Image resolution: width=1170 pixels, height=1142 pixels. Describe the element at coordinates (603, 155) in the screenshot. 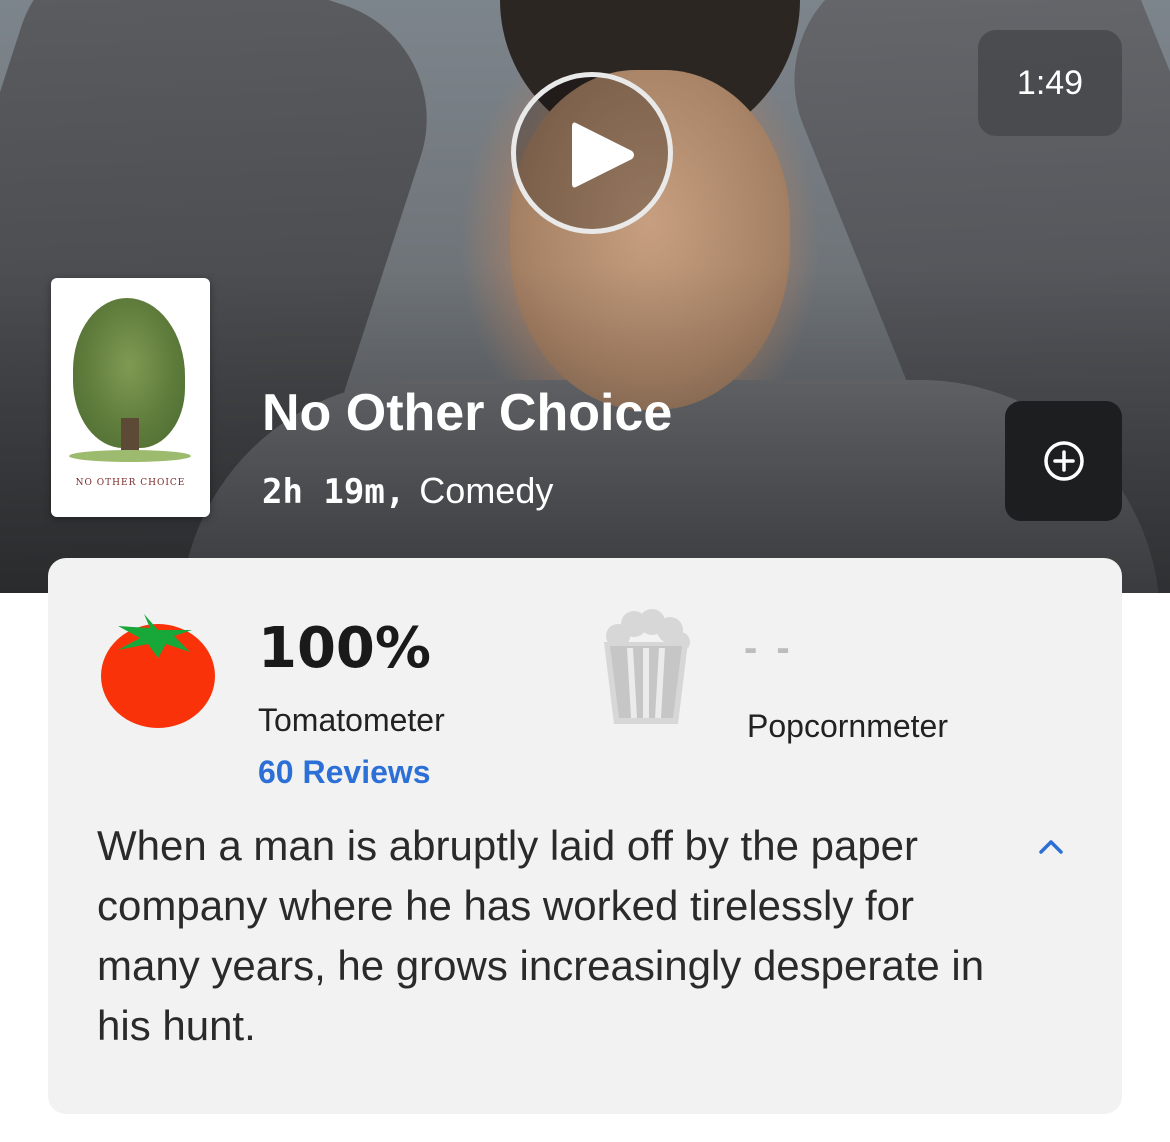

I see `play-icon` at that location.